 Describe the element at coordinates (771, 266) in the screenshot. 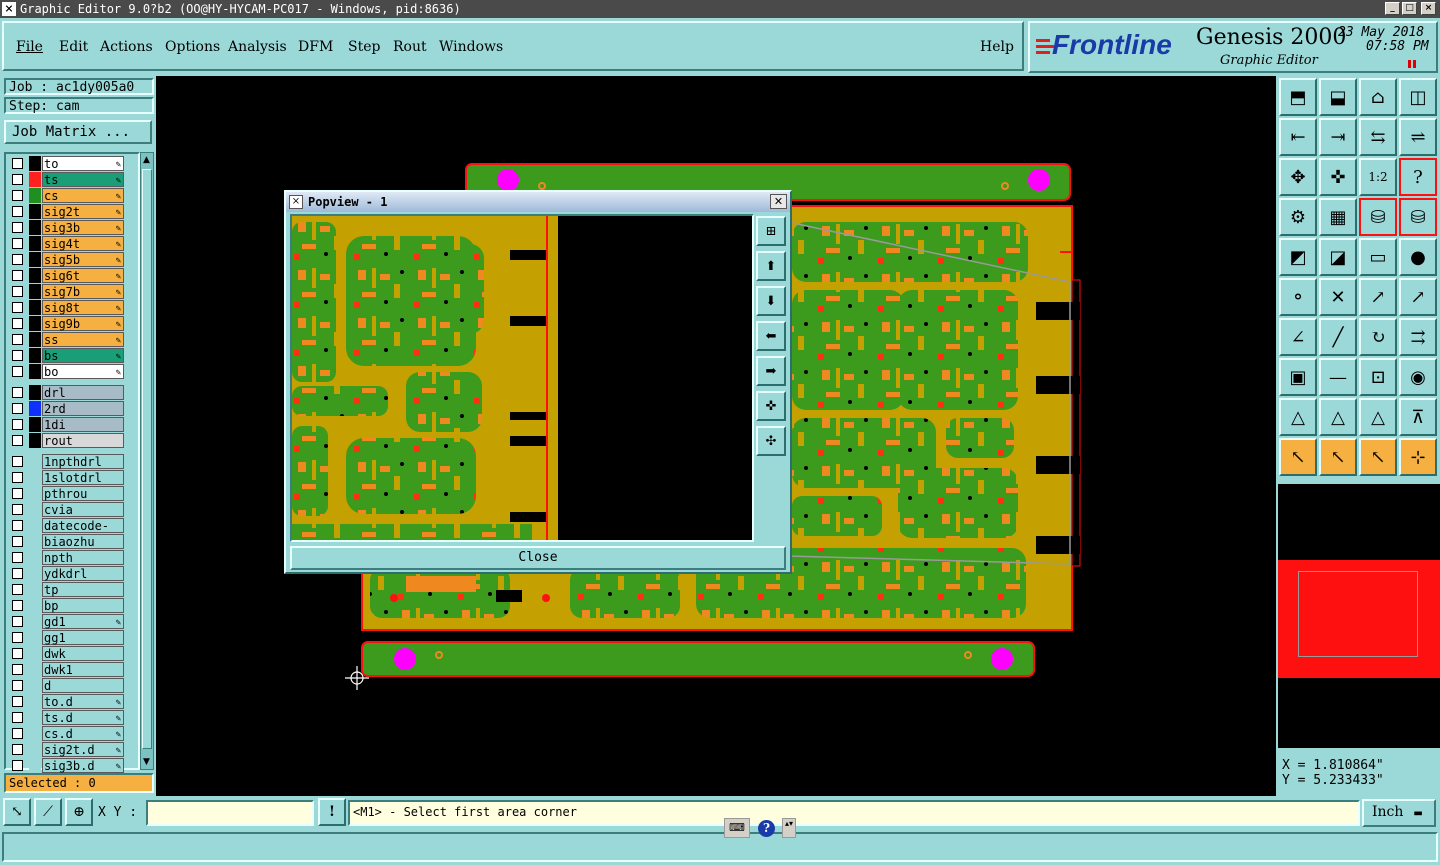

I see `pop-pan-up-icon: ⬆` at that location.